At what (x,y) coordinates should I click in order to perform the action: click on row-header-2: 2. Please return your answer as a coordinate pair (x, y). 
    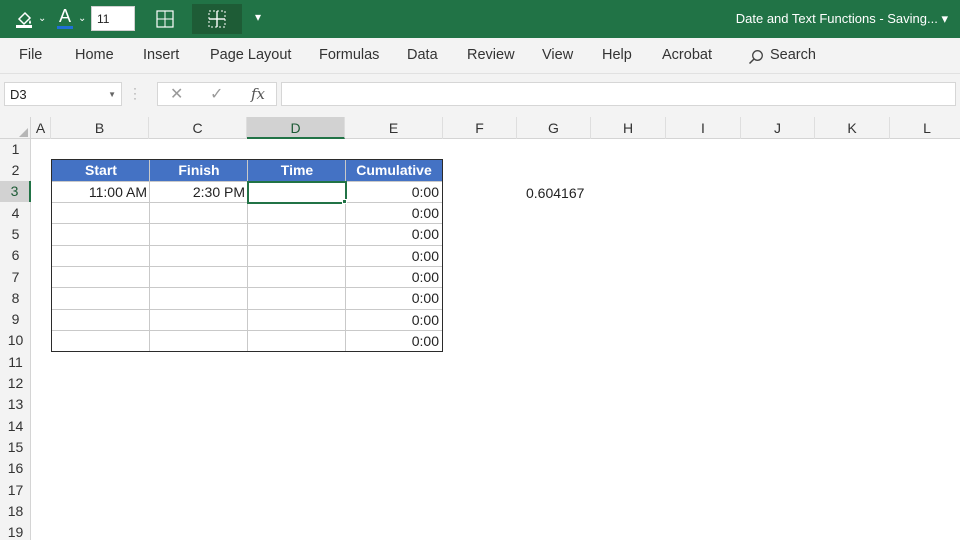
    Looking at the image, I should click on (15, 170).